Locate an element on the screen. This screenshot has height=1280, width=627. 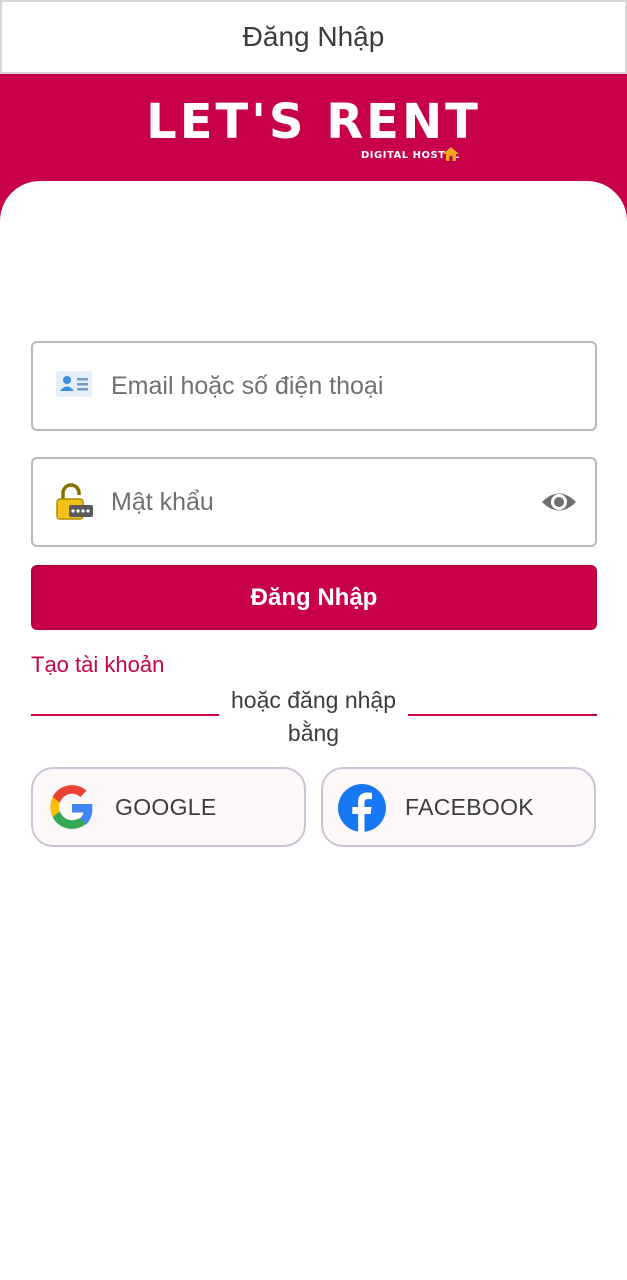
password-input is located at coordinates (321, 502).